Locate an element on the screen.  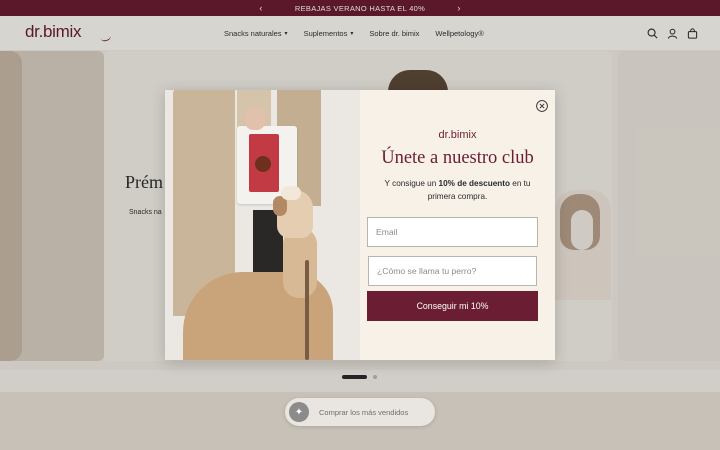
photo-dog-neck is located at coordinates (300, 263).